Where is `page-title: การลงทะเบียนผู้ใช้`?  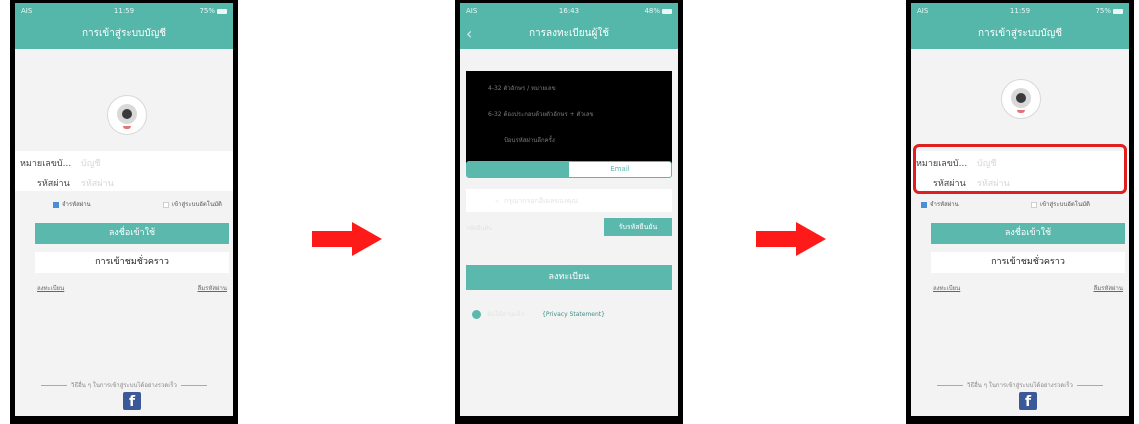 page-title: การลงทะเบียนผู้ใช้ is located at coordinates (568, 33).